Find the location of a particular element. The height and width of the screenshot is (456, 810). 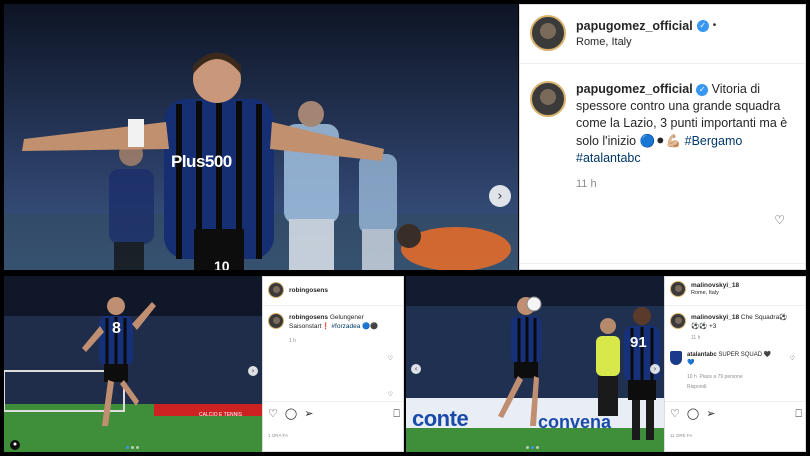

comment-meta: 10 h Piace a 79 persone is located at coordinates (729, 377).